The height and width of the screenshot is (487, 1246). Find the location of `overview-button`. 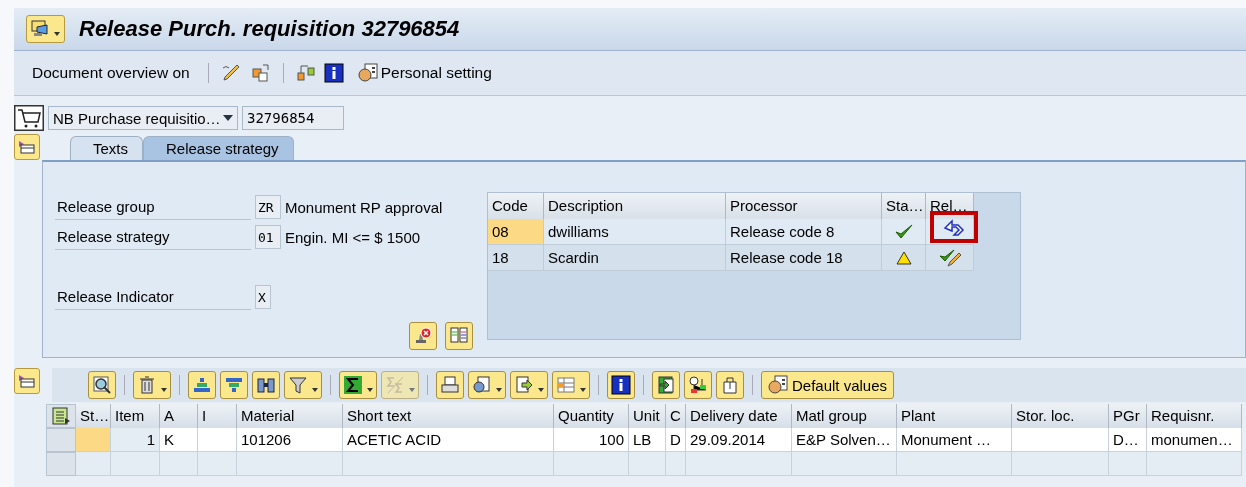

overview-button is located at coordinates (459, 336).